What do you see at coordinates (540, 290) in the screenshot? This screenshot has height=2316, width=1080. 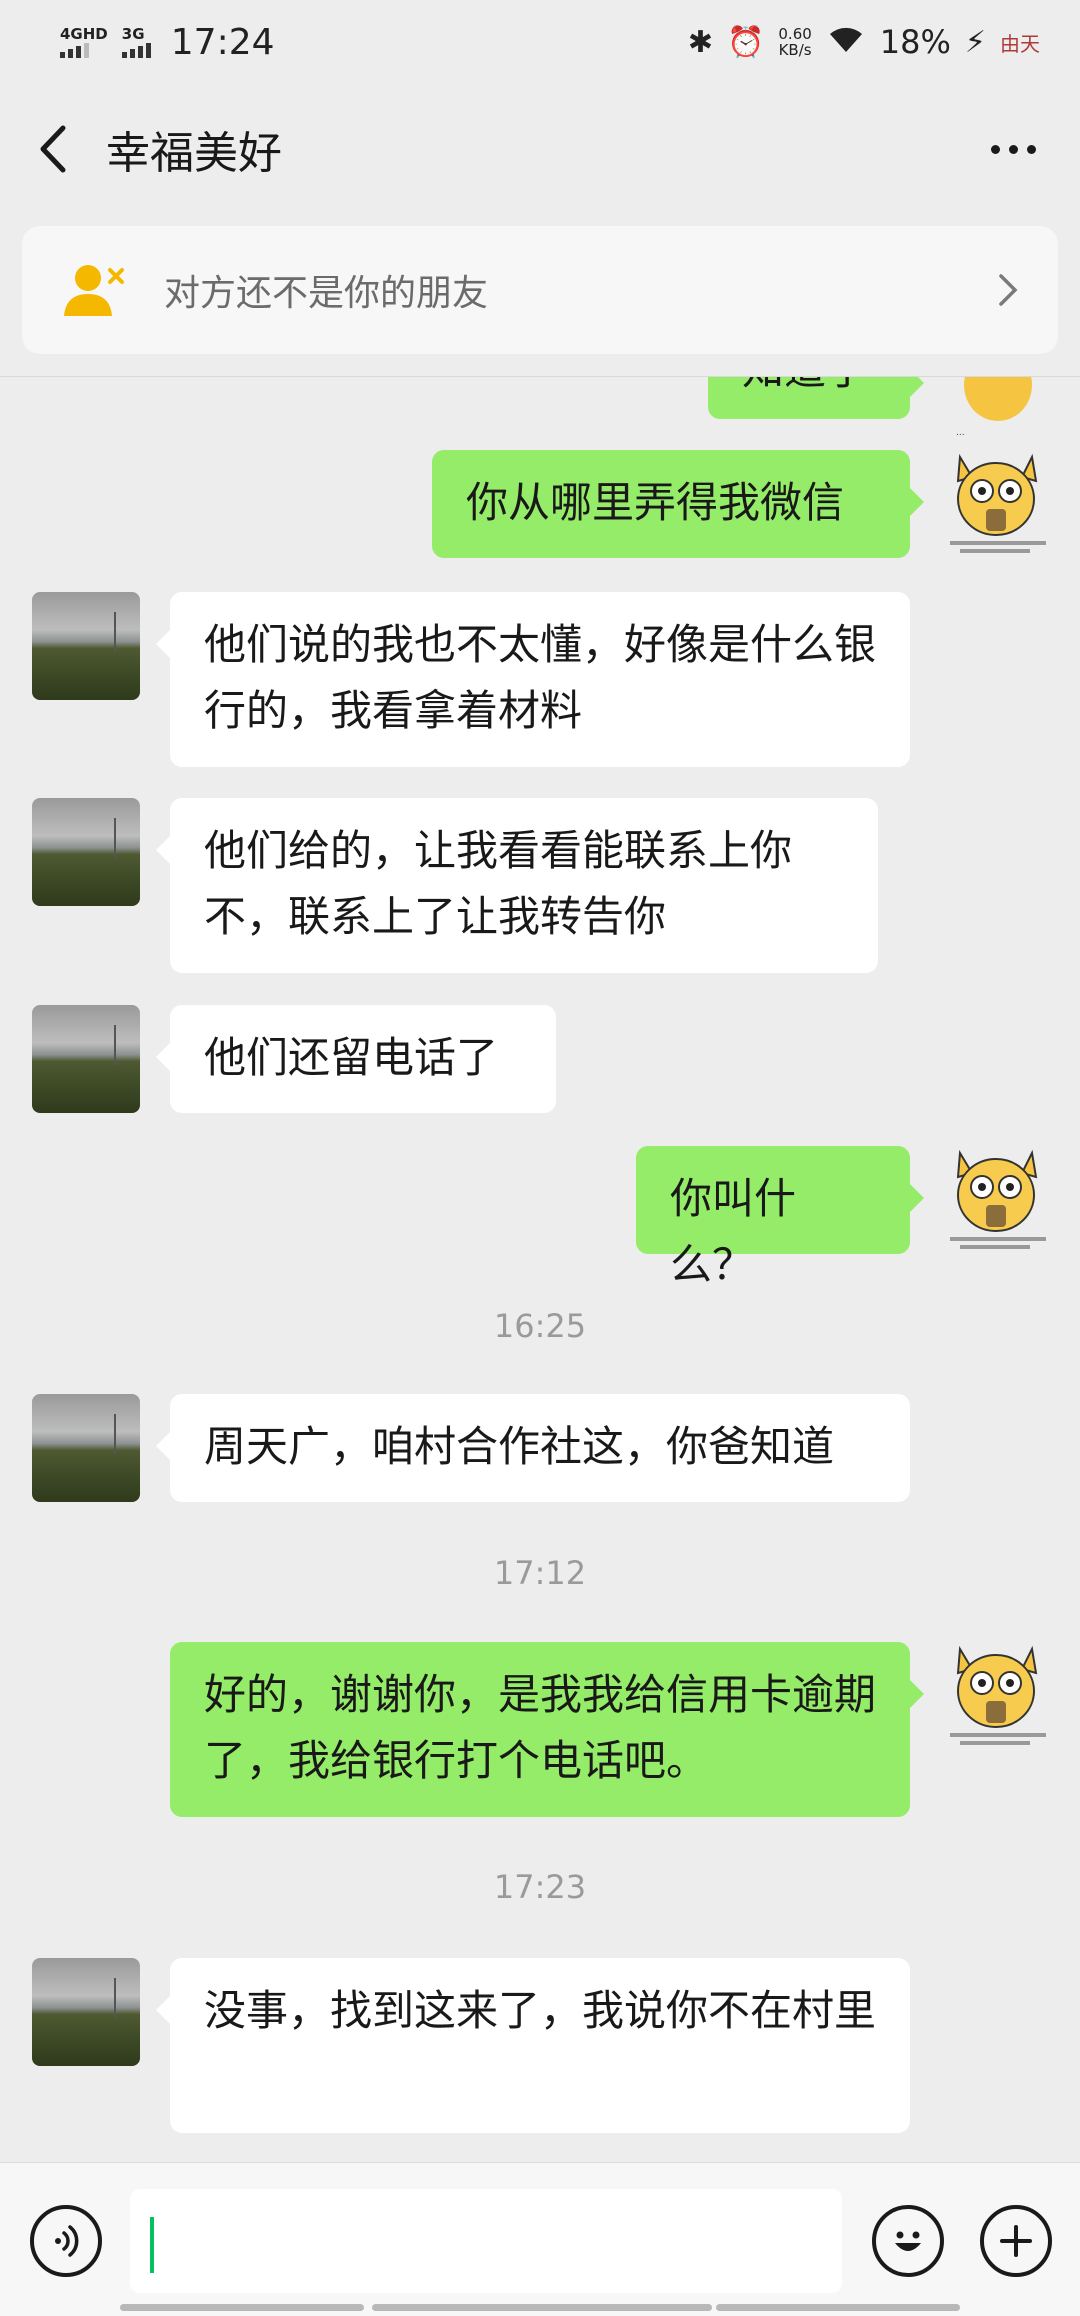 I see `not-friend-banner: 对方还不是你的朋友` at bounding box center [540, 290].